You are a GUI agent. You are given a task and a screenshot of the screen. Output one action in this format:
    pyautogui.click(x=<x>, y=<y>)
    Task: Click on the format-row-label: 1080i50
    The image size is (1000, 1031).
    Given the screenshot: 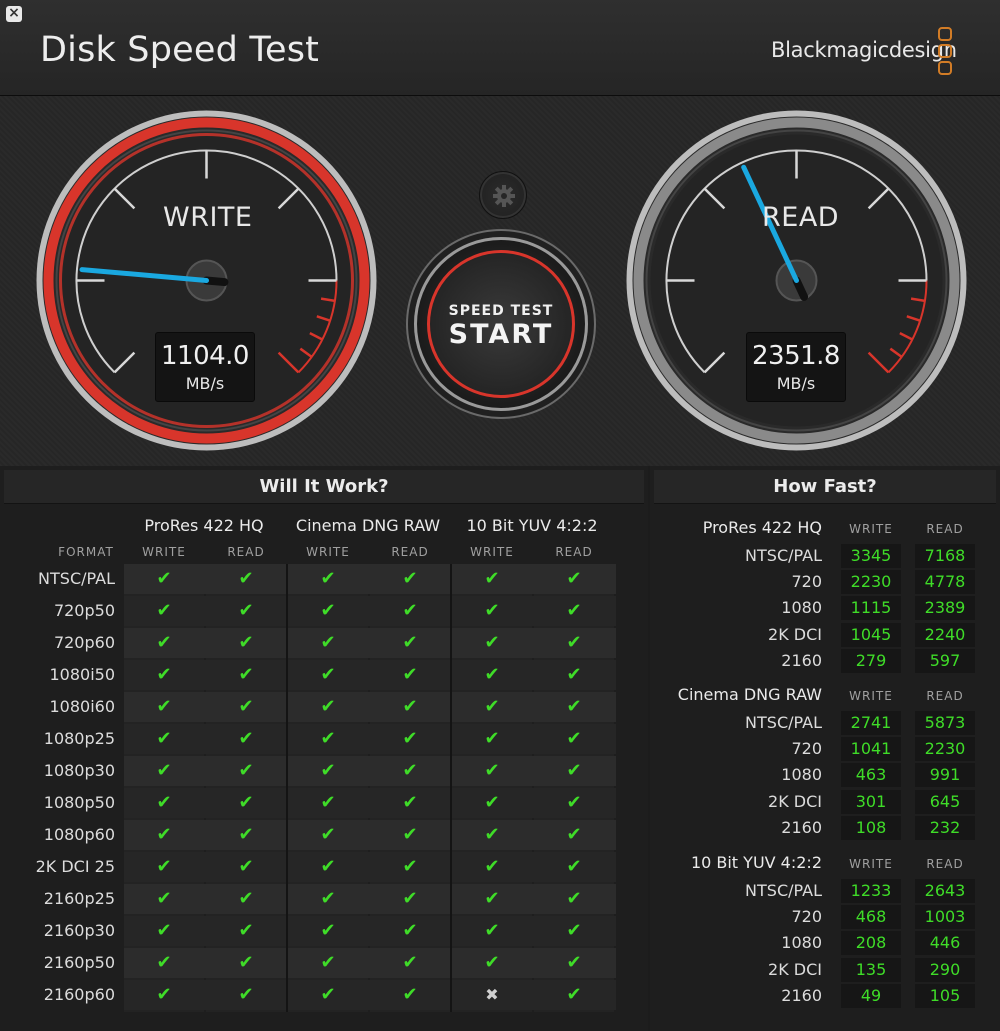 What is the action you would take?
    pyautogui.click(x=82, y=674)
    